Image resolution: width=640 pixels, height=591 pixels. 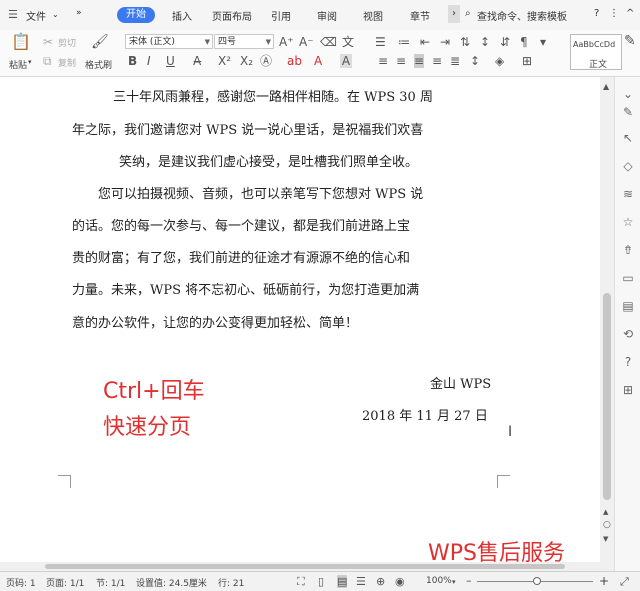 I want to click on font-size-combo: 四号 ▼, so click(x=244, y=41).